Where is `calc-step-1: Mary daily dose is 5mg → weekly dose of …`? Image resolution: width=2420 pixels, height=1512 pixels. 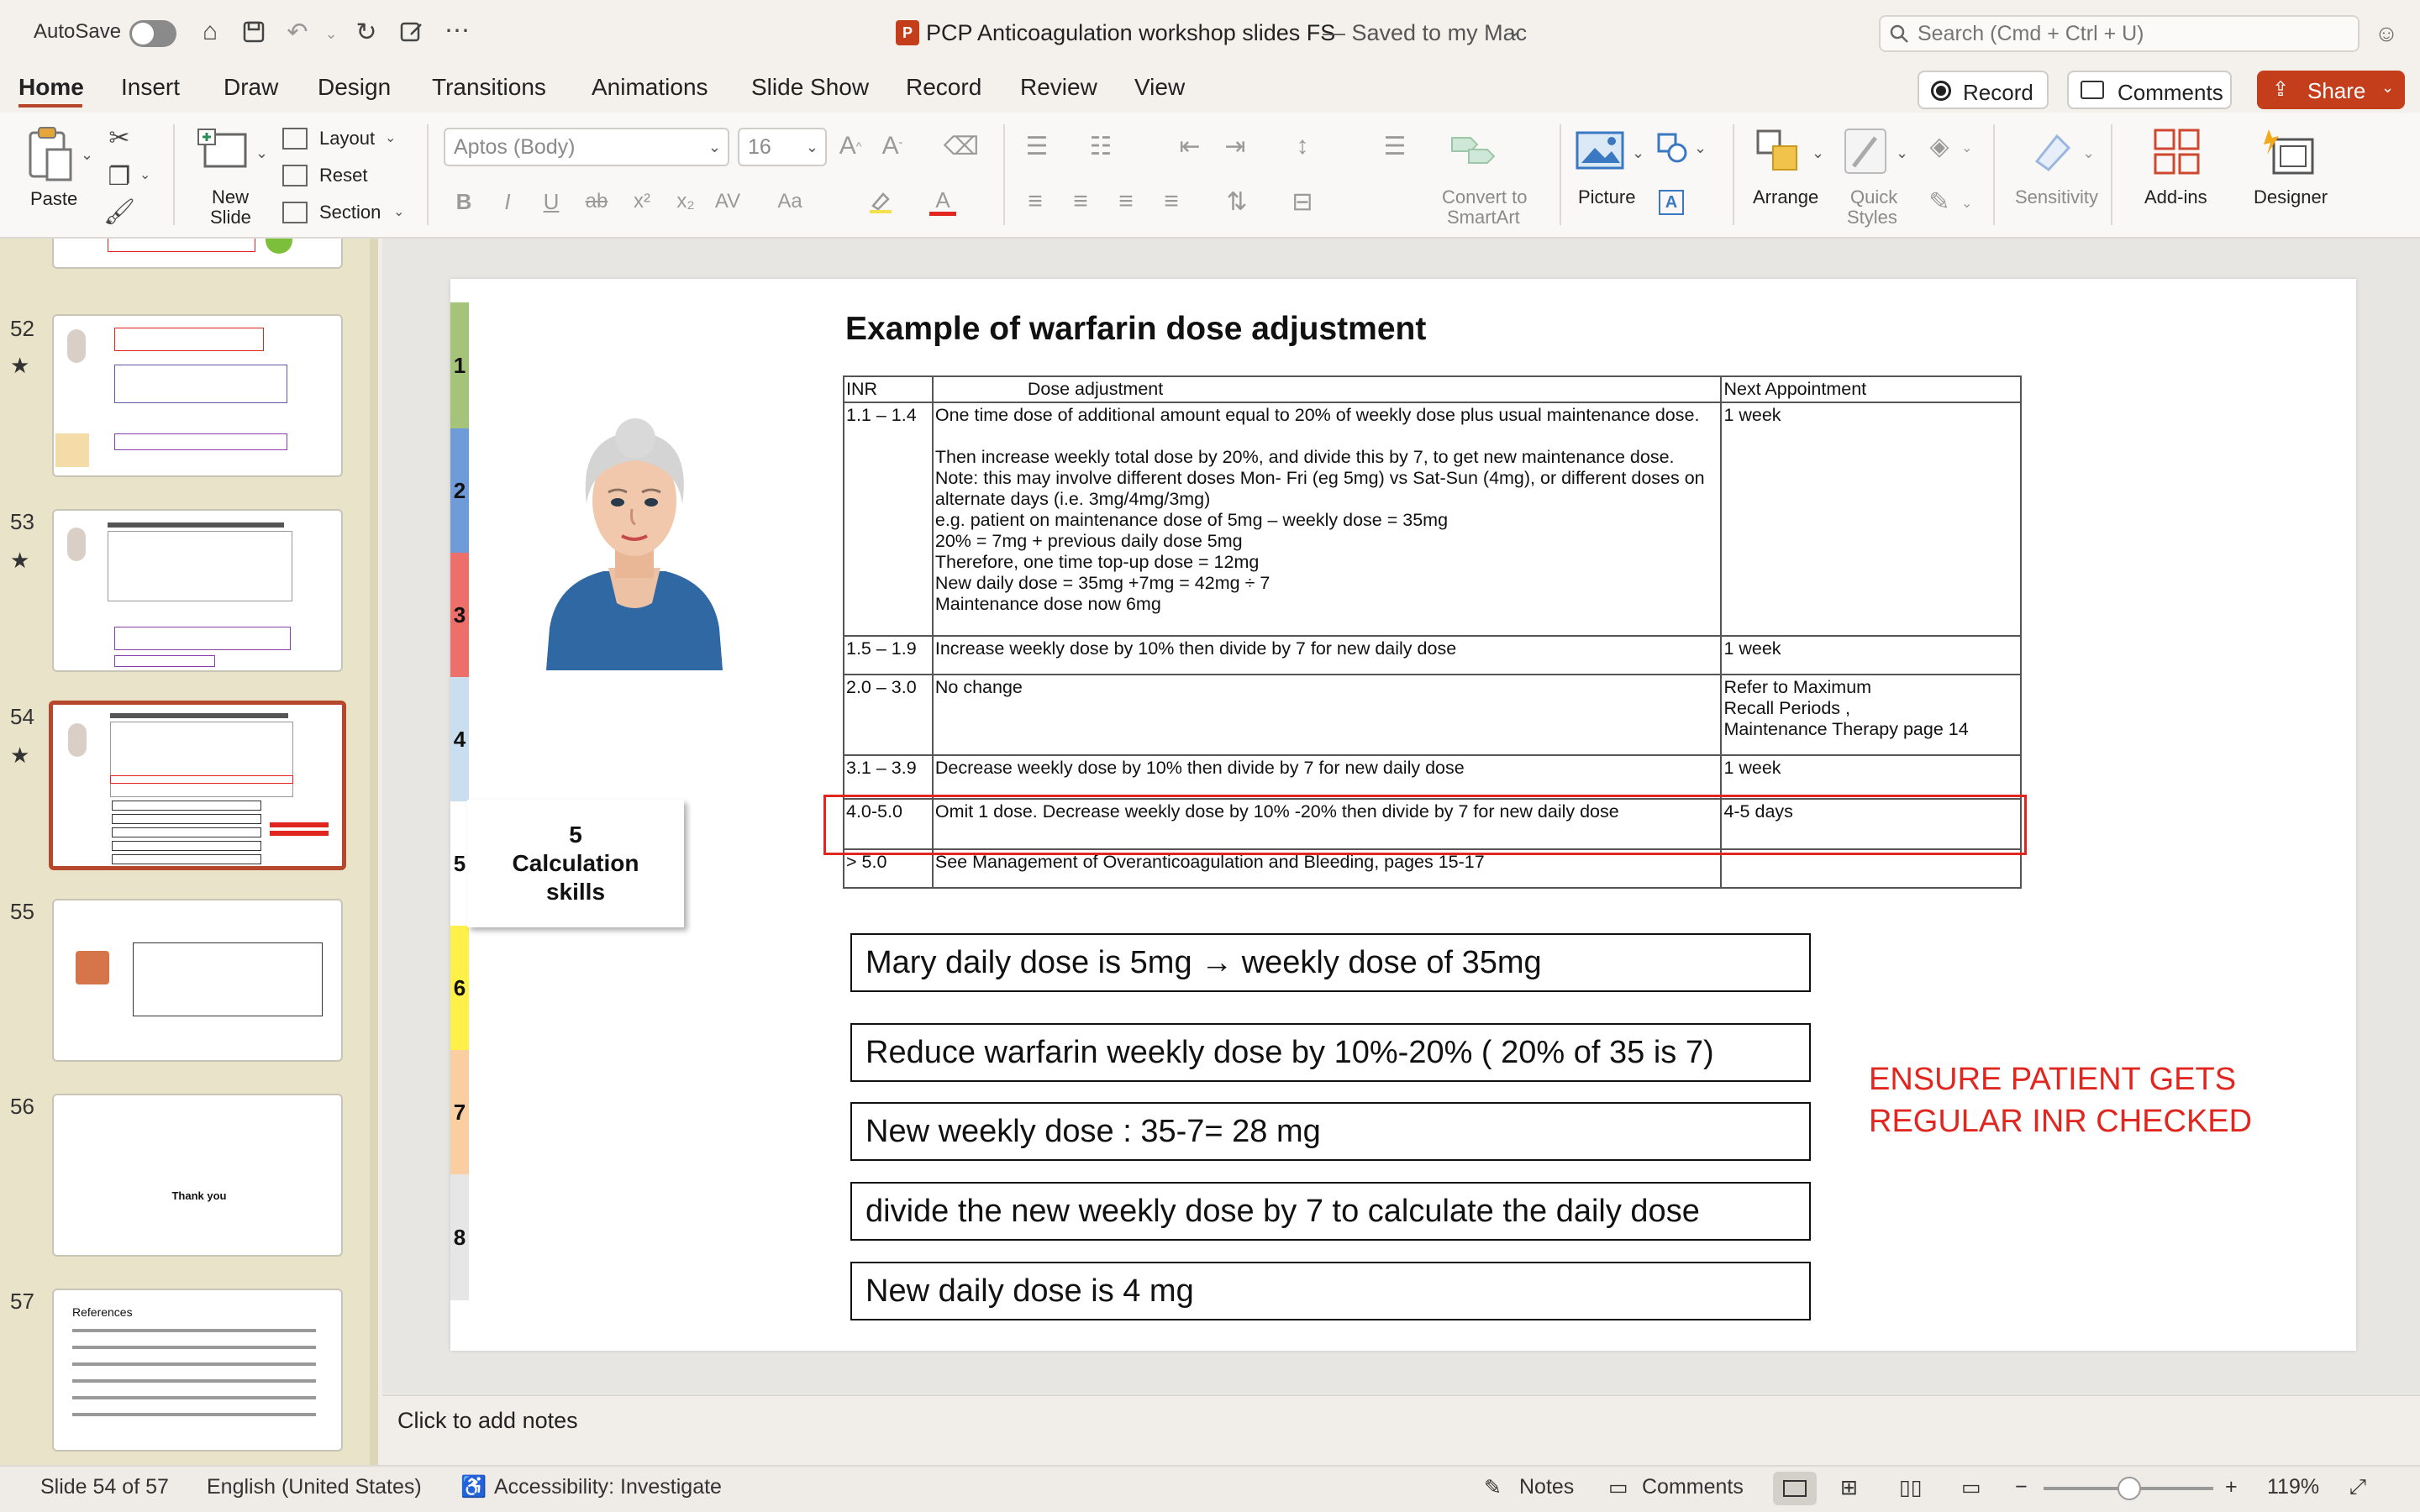
calc-step-1: Mary daily dose is 5mg → weekly dose of … is located at coordinates (1330, 962).